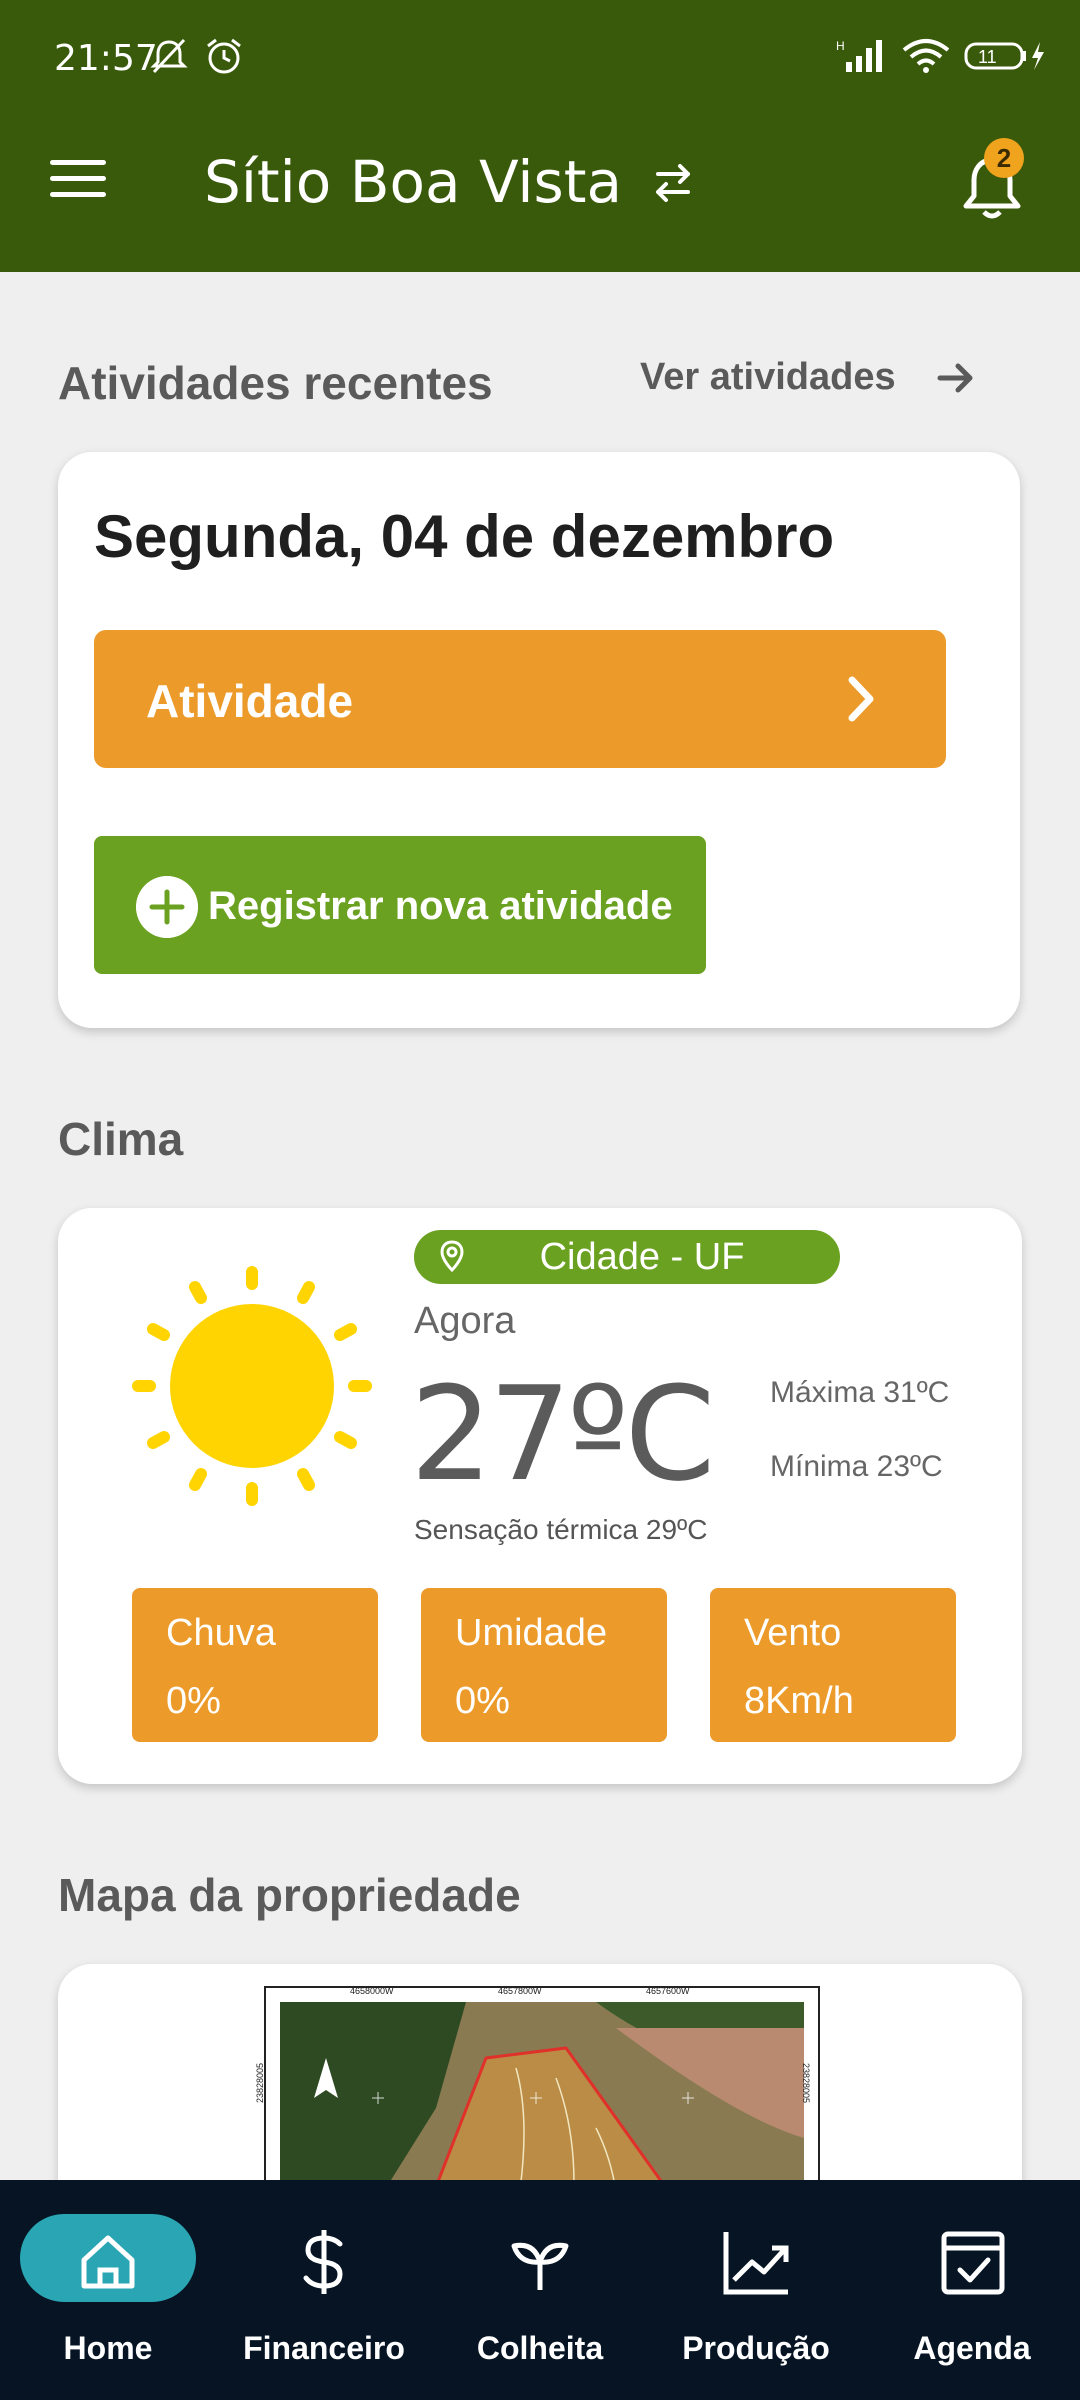  Describe the element at coordinates (756, 2263) in the screenshot. I see `chart-up-icon` at that location.